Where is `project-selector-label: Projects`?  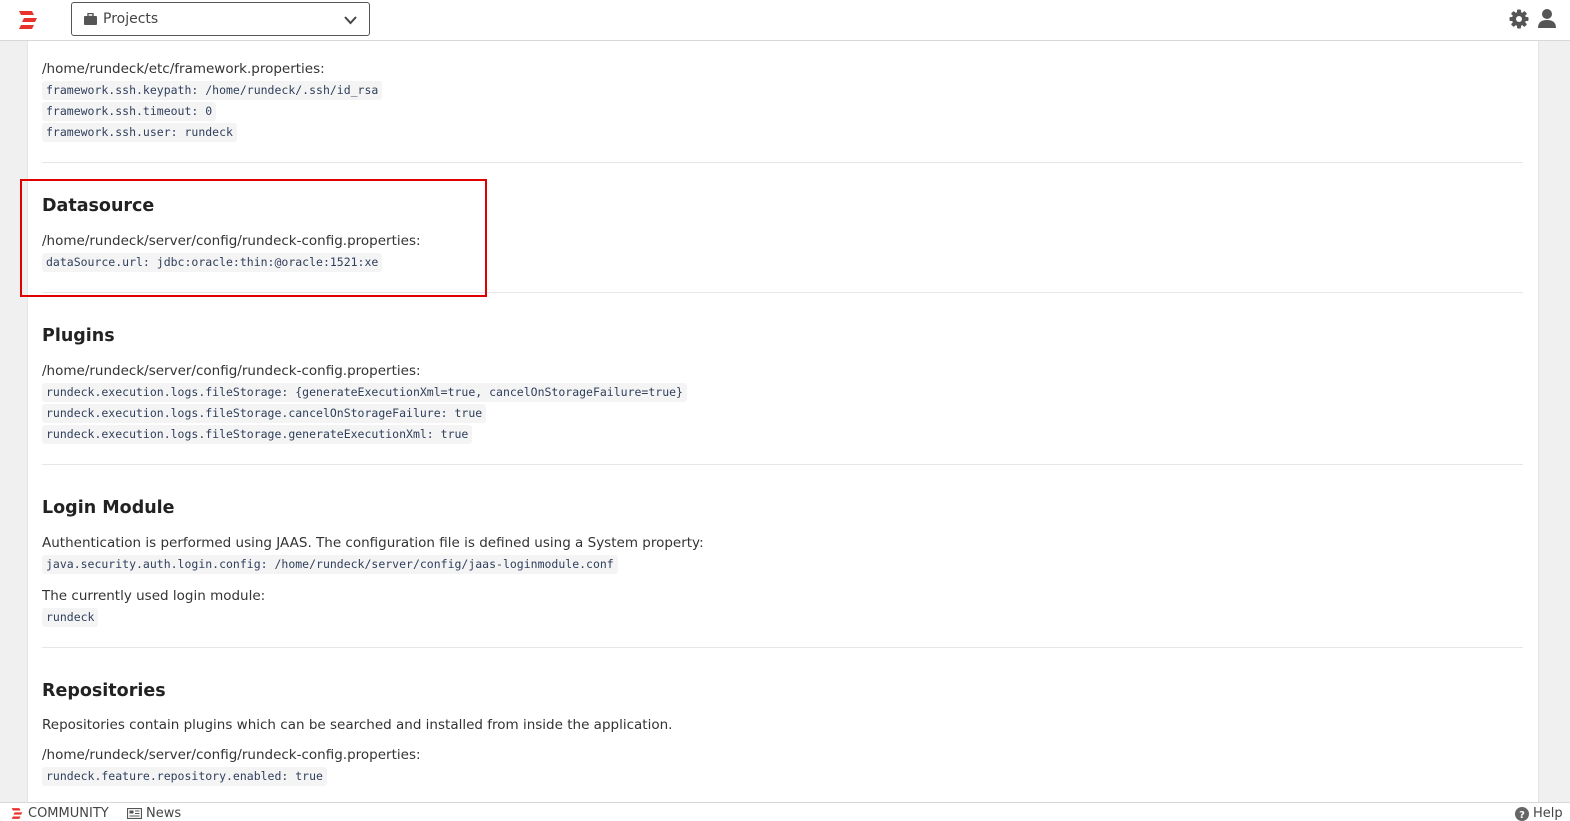 project-selector-label: Projects is located at coordinates (131, 19).